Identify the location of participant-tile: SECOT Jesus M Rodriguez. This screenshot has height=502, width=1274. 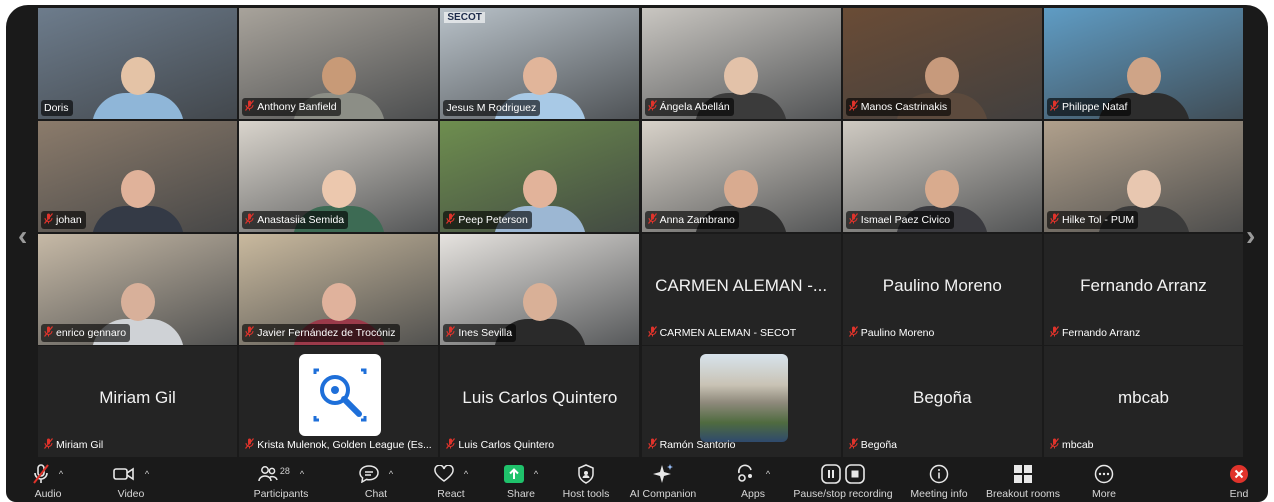
(540, 63).